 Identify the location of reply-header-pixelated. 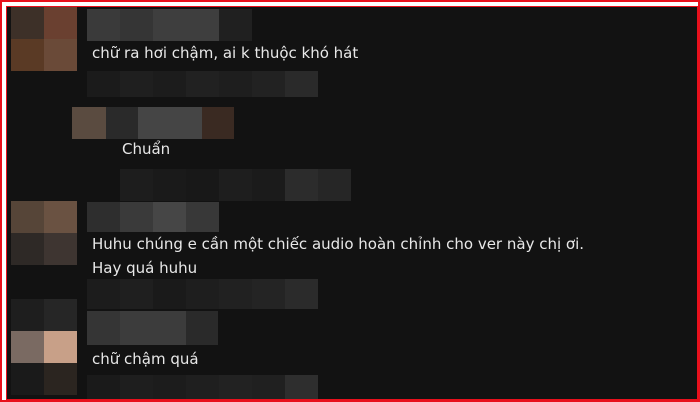
(153, 123).